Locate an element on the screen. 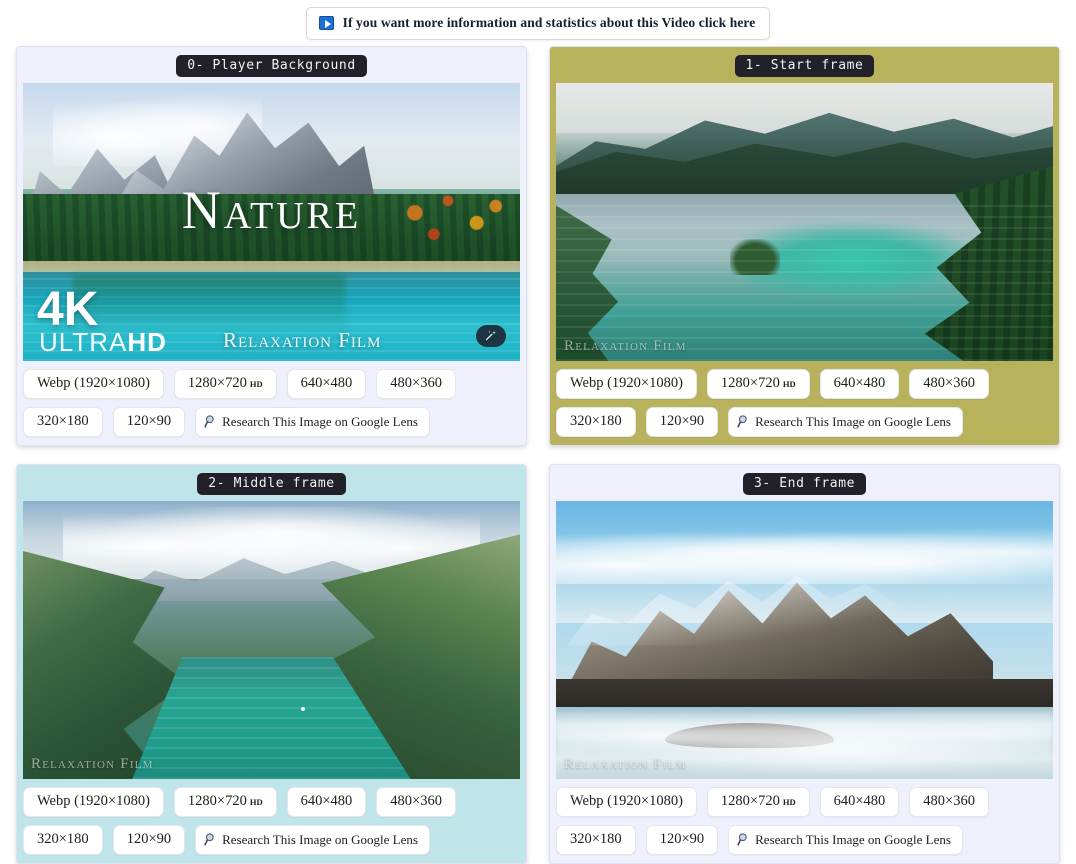 The width and height of the screenshot is (1076, 864). frame-badge: 1- Start frame is located at coordinates (804, 66).